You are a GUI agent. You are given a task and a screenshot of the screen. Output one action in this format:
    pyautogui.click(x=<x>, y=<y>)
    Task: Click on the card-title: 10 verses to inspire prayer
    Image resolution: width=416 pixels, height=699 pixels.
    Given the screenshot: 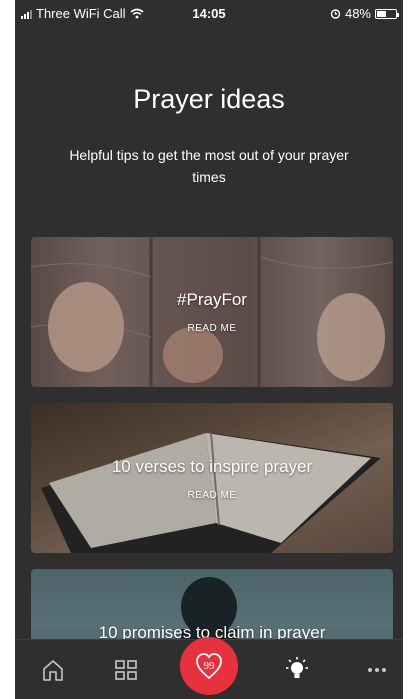 What is the action you would take?
    pyautogui.click(x=212, y=466)
    